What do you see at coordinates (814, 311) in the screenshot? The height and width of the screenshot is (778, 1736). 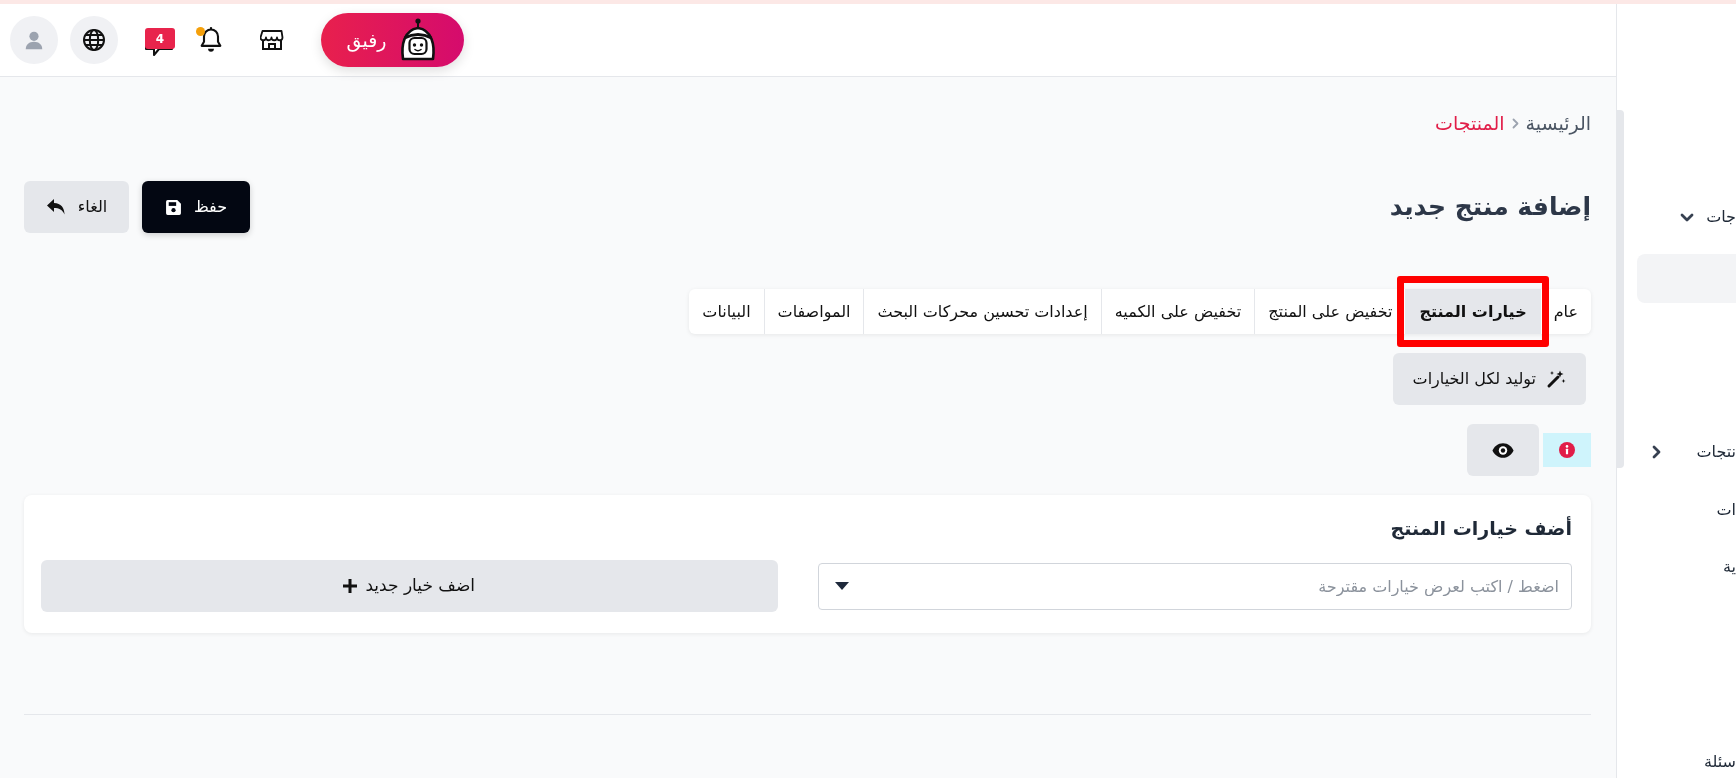 I see `tab: المواصفات` at bounding box center [814, 311].